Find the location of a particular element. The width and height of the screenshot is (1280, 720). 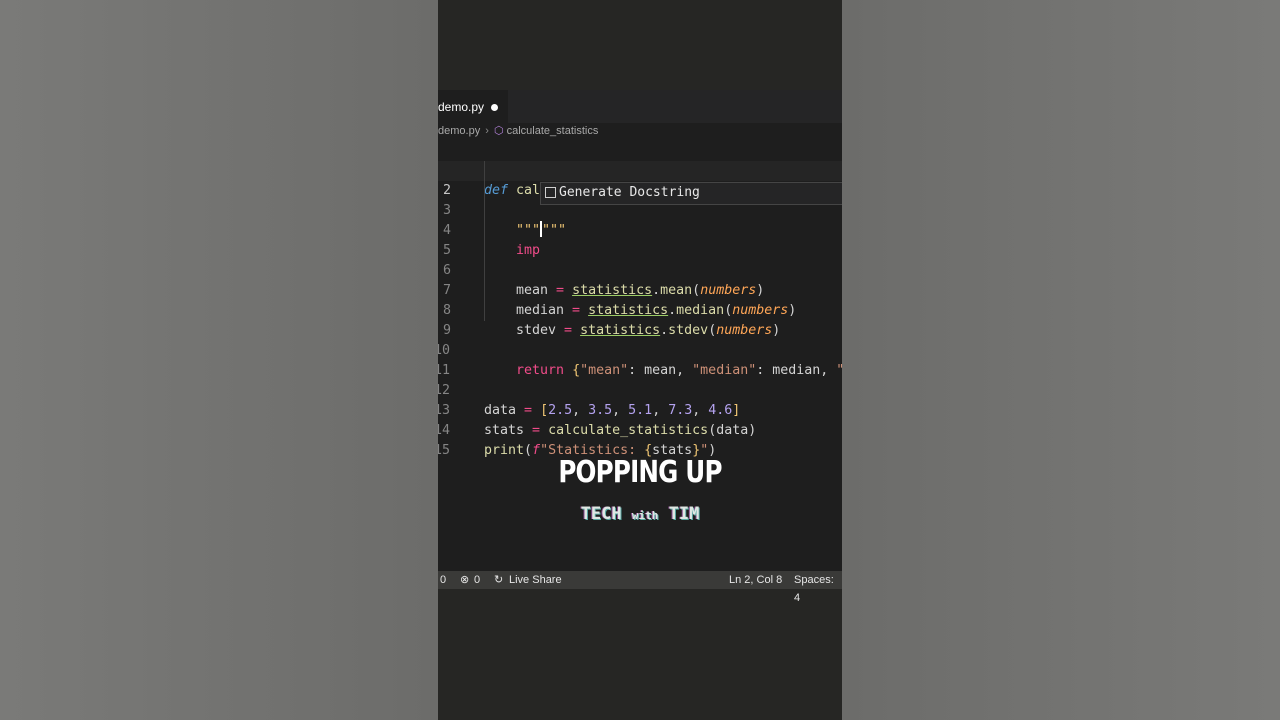

breadcrumb-symbol: calculate_statistics is located at coordinates (553, 131).